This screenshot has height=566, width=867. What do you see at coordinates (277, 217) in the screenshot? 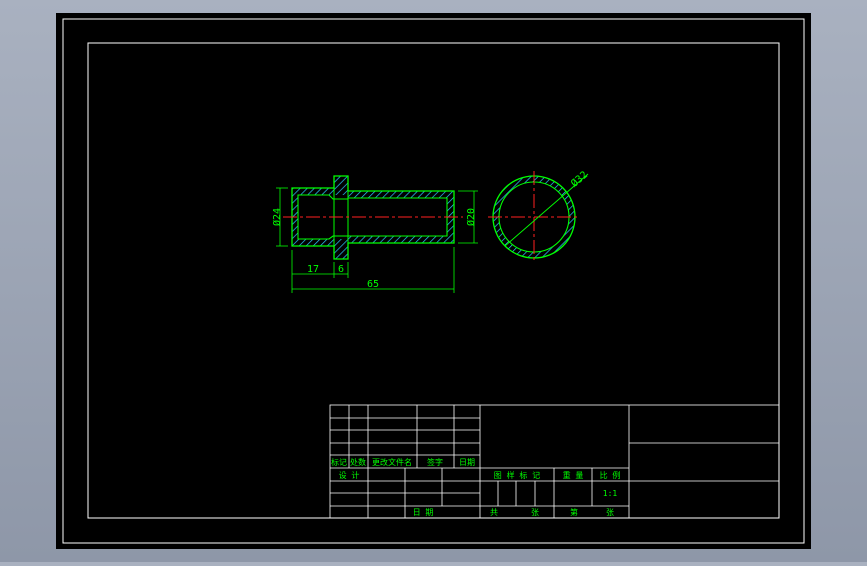
I see `dim-d24: Ø24` at bounding box center [277, 217].